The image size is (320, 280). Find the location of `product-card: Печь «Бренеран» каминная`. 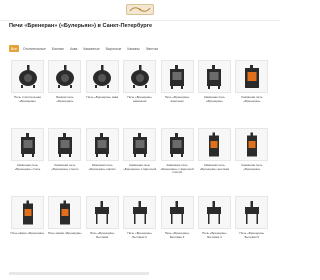

product-card: Печь «Бренеран» каминная is located at coordinates (139, 94).